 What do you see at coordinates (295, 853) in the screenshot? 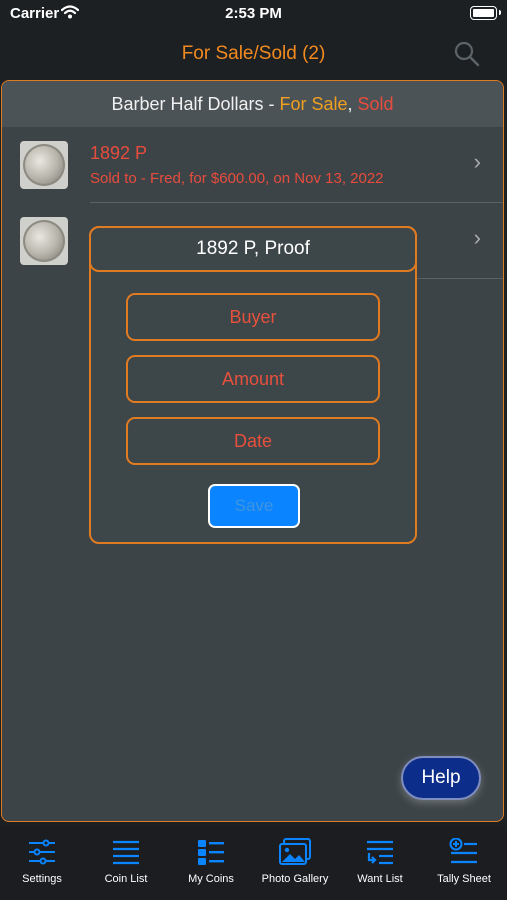
I see `photos-icon` at bounding box center [295, 853].